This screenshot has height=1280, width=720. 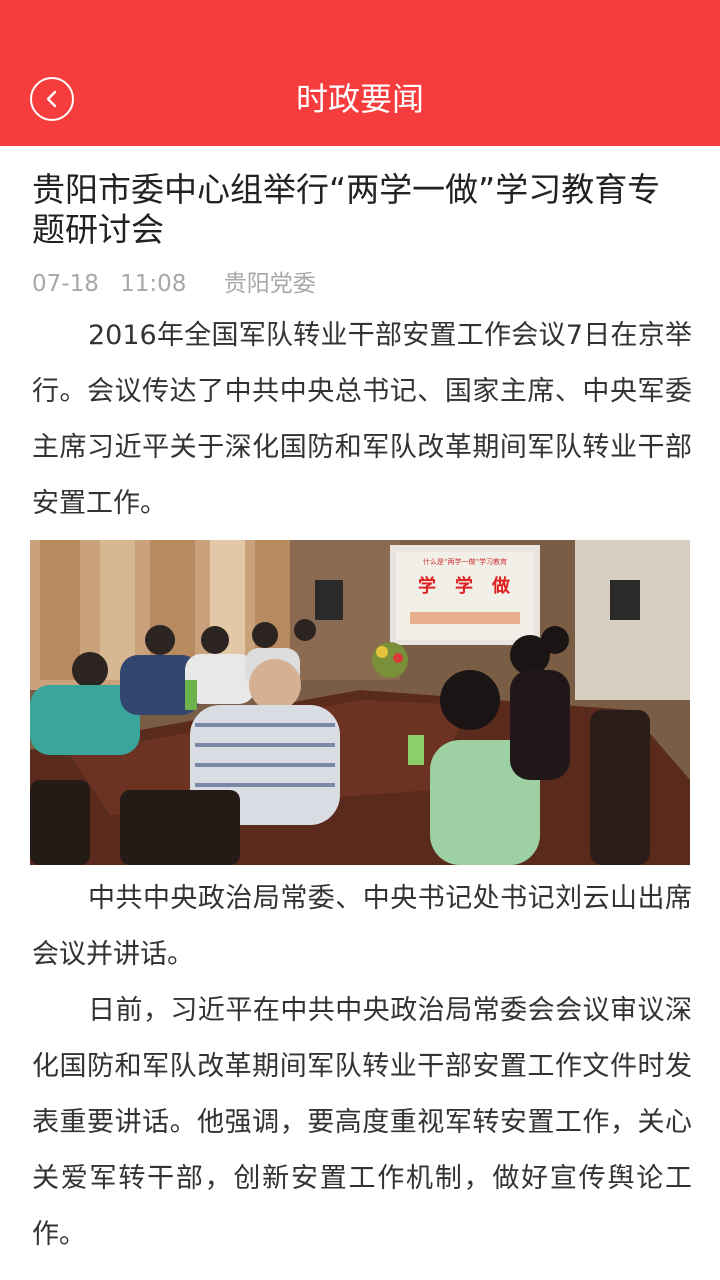 I want to click on article-time: 11:08, so click(x=153, y=284).